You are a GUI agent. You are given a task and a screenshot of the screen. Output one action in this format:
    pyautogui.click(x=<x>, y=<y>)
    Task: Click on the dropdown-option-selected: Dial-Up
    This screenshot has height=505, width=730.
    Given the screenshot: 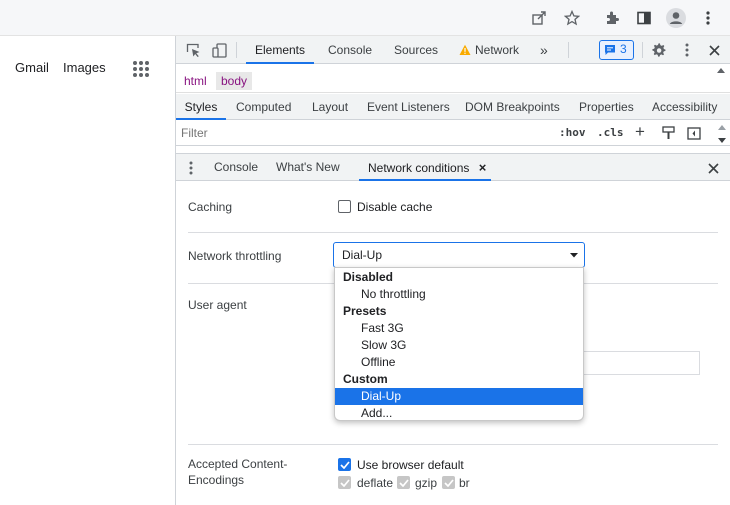 What is the action you would take?
    pyautogui.click(x=459, y=396)
    